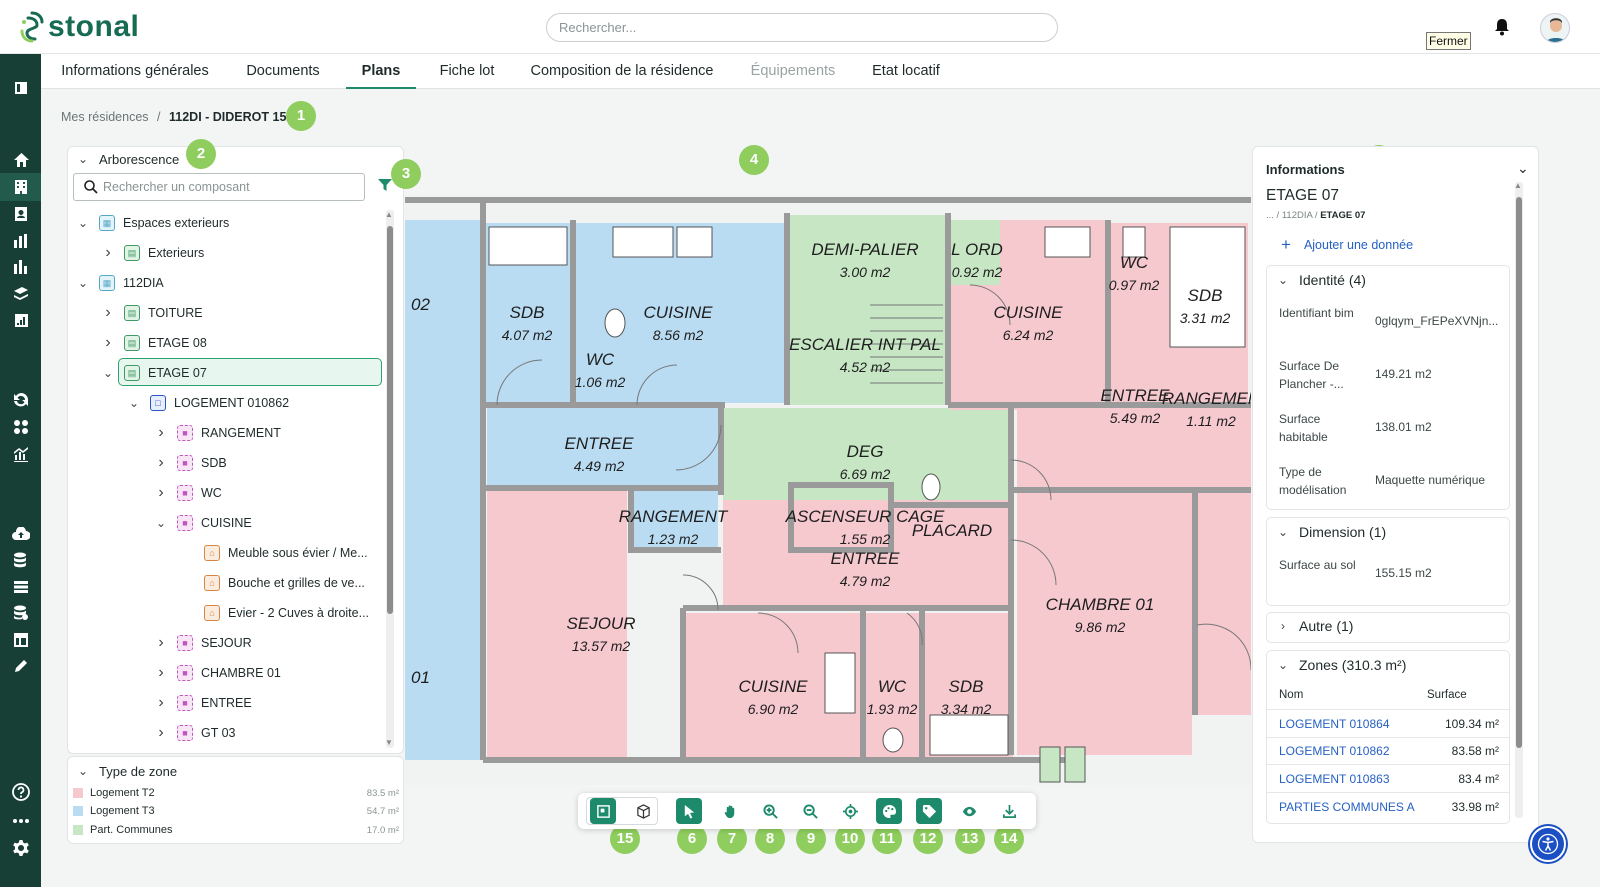 The image size is (1600, 887). Describe the element at coordinates (810, 811) in the screenshot. I see `zoom-out-icon` at that location.